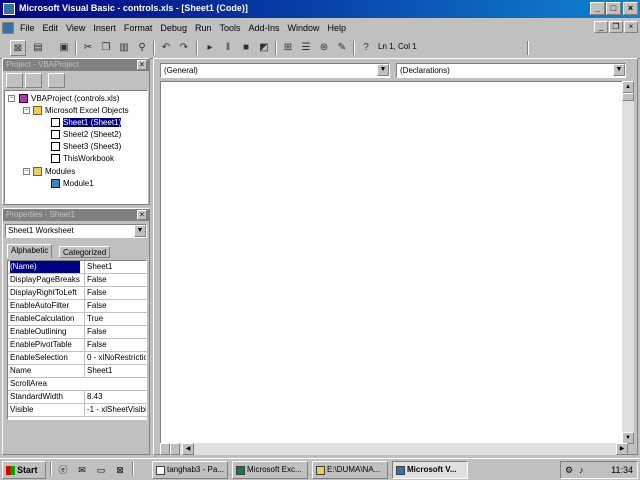  What do you see at coordinates (78, 306) in the screenshot?
I see `property-row: EnableAutoFilter False` at bounding box center [78, 306].